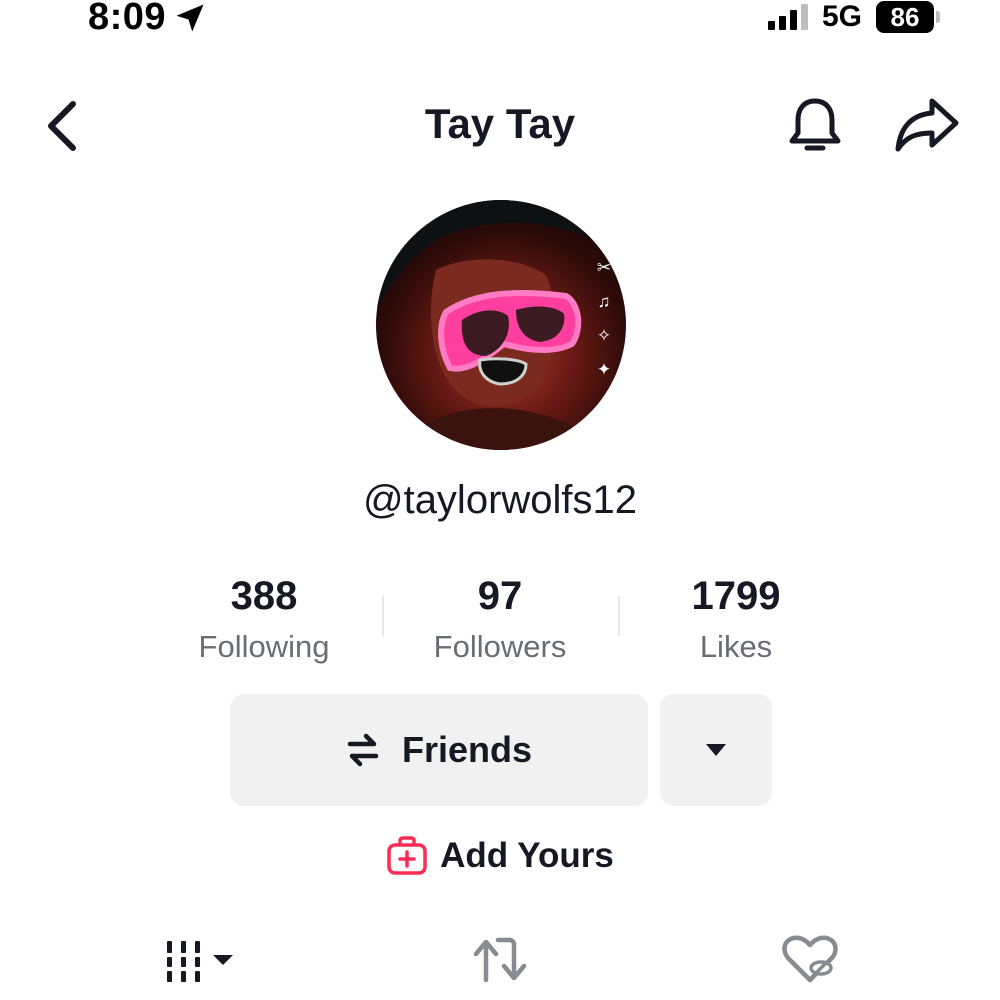 The image size is (1000, 1000). I want to click on videos-grid-icon, so click(200, 961).